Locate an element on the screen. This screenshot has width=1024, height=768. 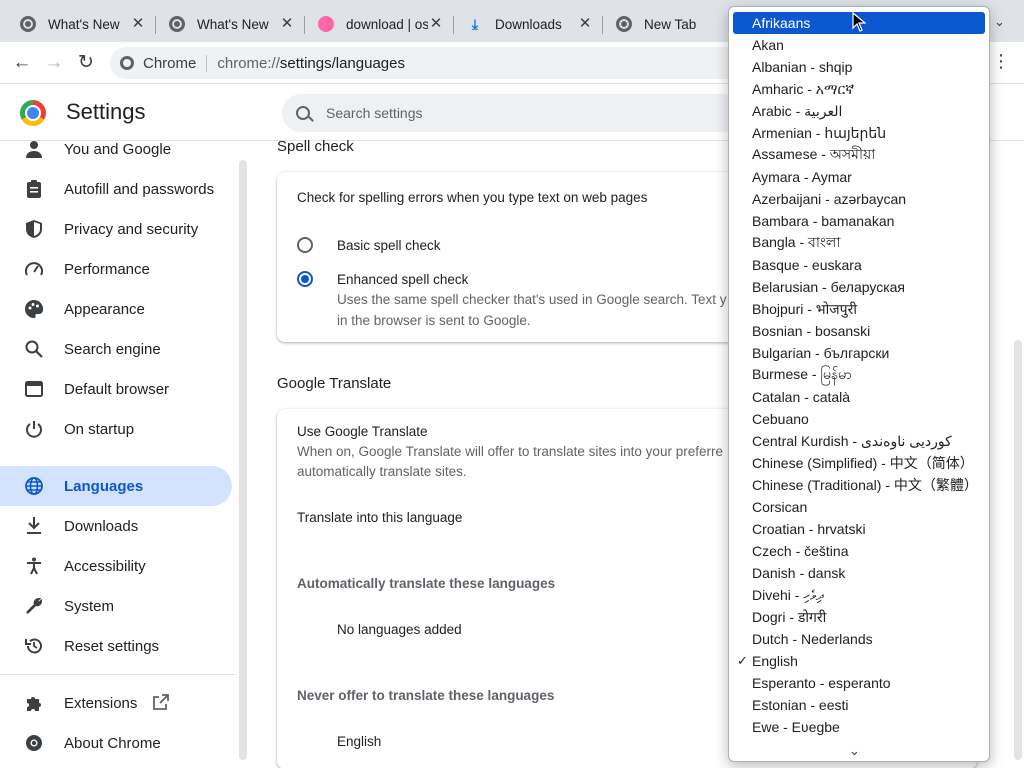
sidebar-item-accessibility: Accessibility is located at coordinates (116, 566).